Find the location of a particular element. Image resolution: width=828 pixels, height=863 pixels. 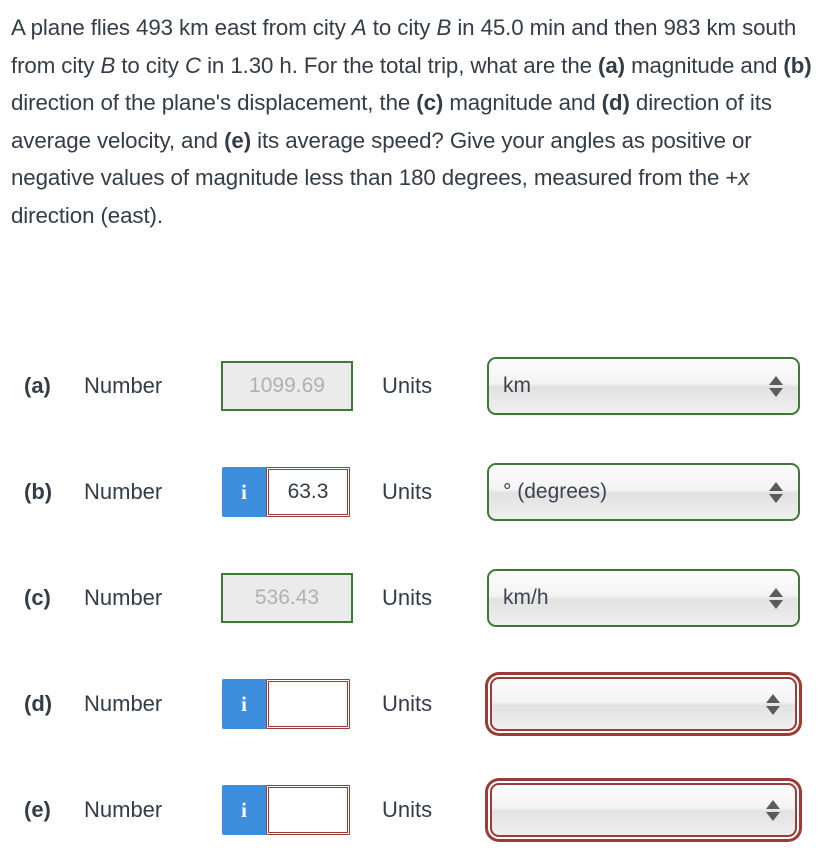

number-label-c: Number is located at coordinates (123, 597).